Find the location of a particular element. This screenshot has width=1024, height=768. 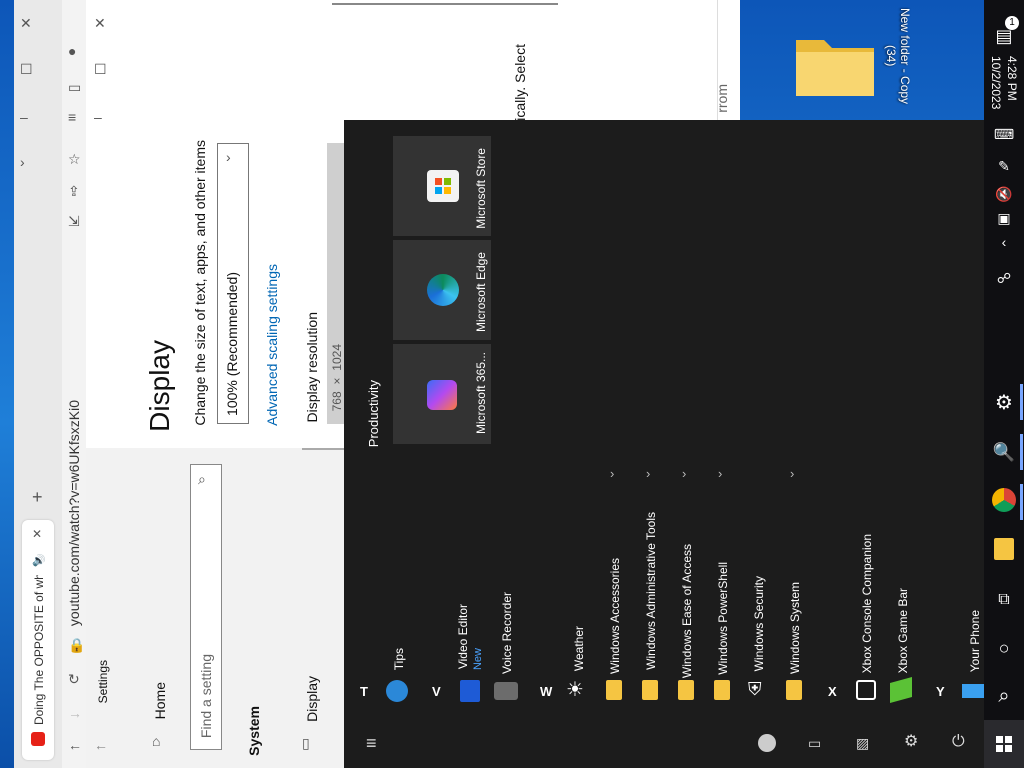

speaker-icon: 🔊 is located at coordinates (39, 561).